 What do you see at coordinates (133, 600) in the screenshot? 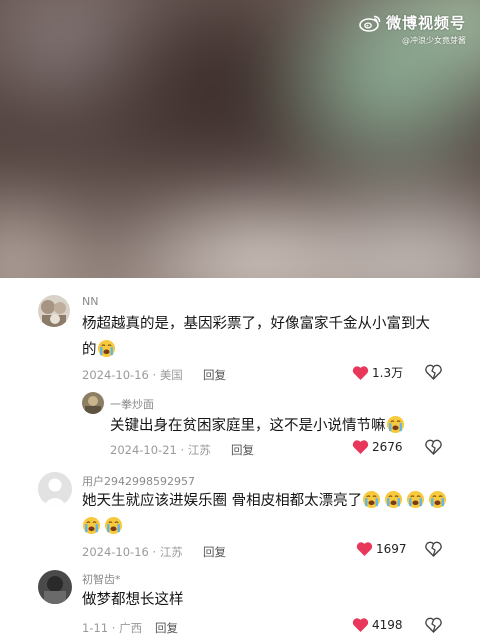
I see `comment-text: 做梦都想长这样` at bounding box center [133, 600].